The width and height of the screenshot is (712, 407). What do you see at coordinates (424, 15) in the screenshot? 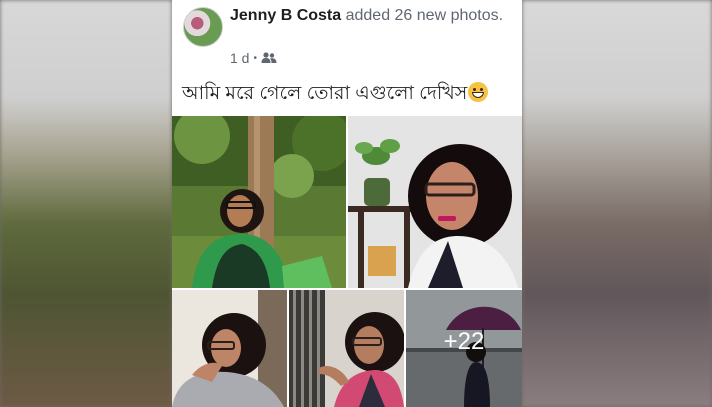
I see `post-action-text: added 26 new photos.` at bounding box center [424, 15].